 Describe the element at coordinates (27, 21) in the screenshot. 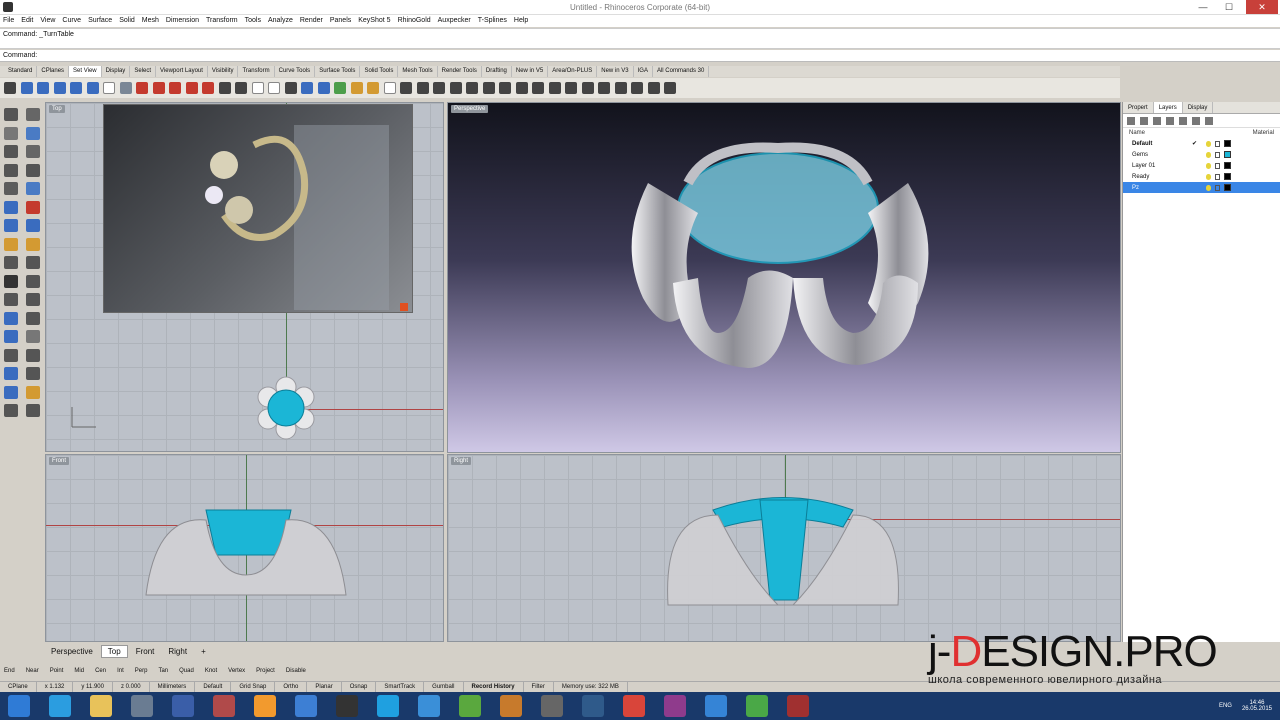

I see `menu-item: Edit` at that location.